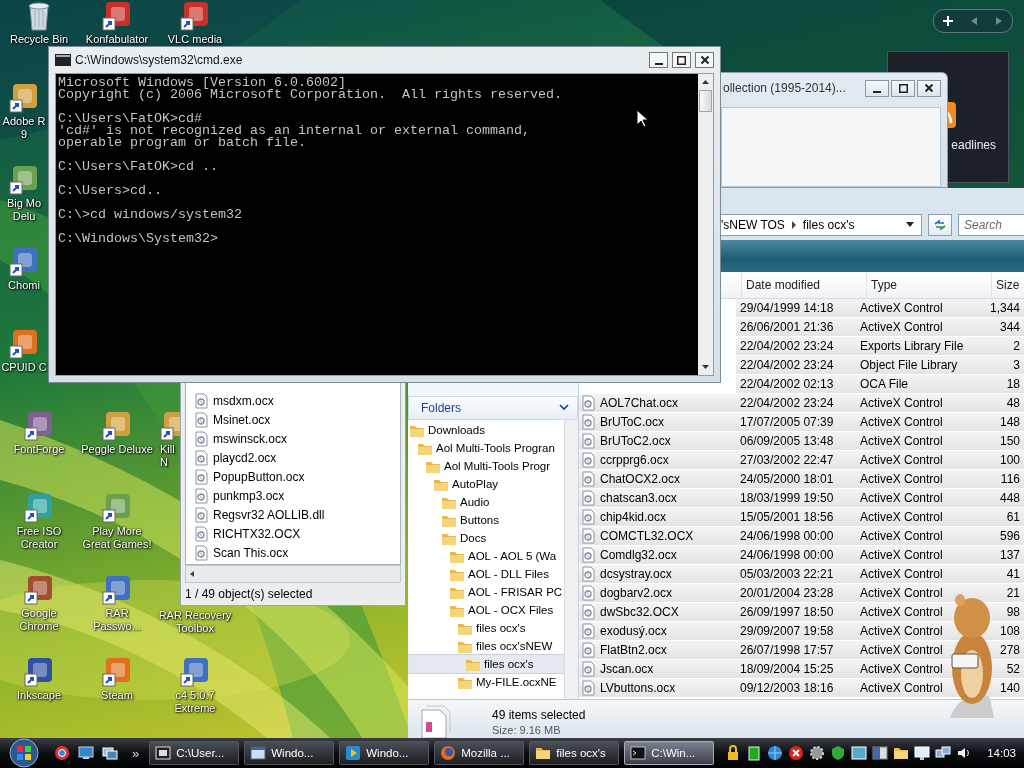 The height and width of the screenshot is (768, 1024). Describe the element at coordinates (801, 441) in the screenshot. I see `file-row: BrUToC2.ocx 06/09/2005 13:48 ActiveX Control 150` at that location.